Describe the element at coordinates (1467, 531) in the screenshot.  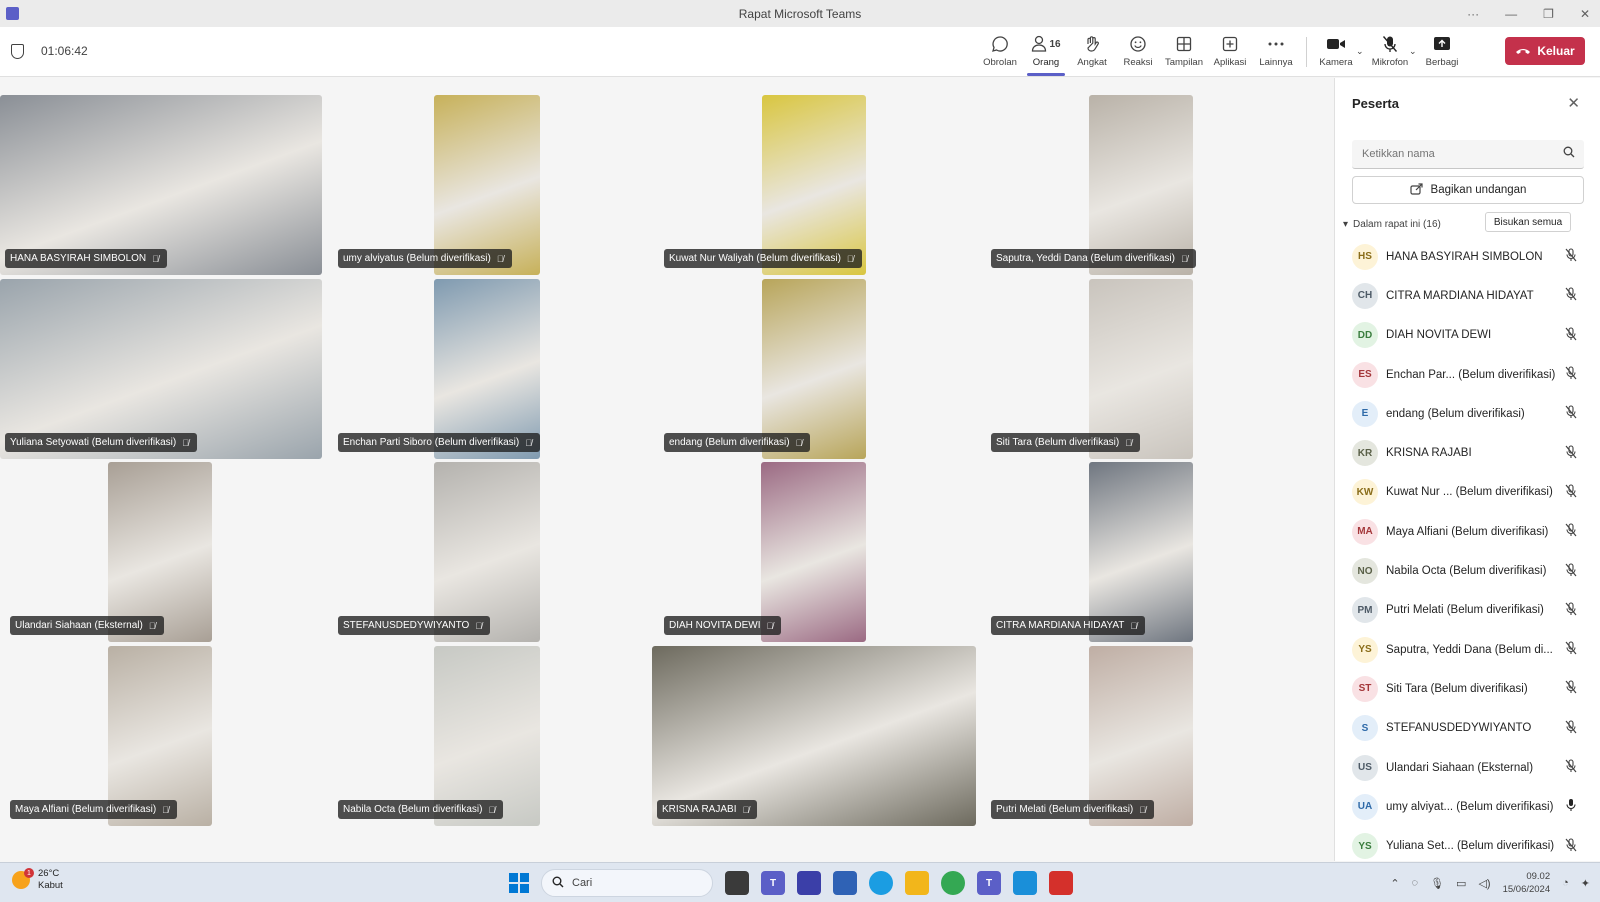
I see `participant-row: MA Maya Alfiani (Belum diverifikasi)` at that location.